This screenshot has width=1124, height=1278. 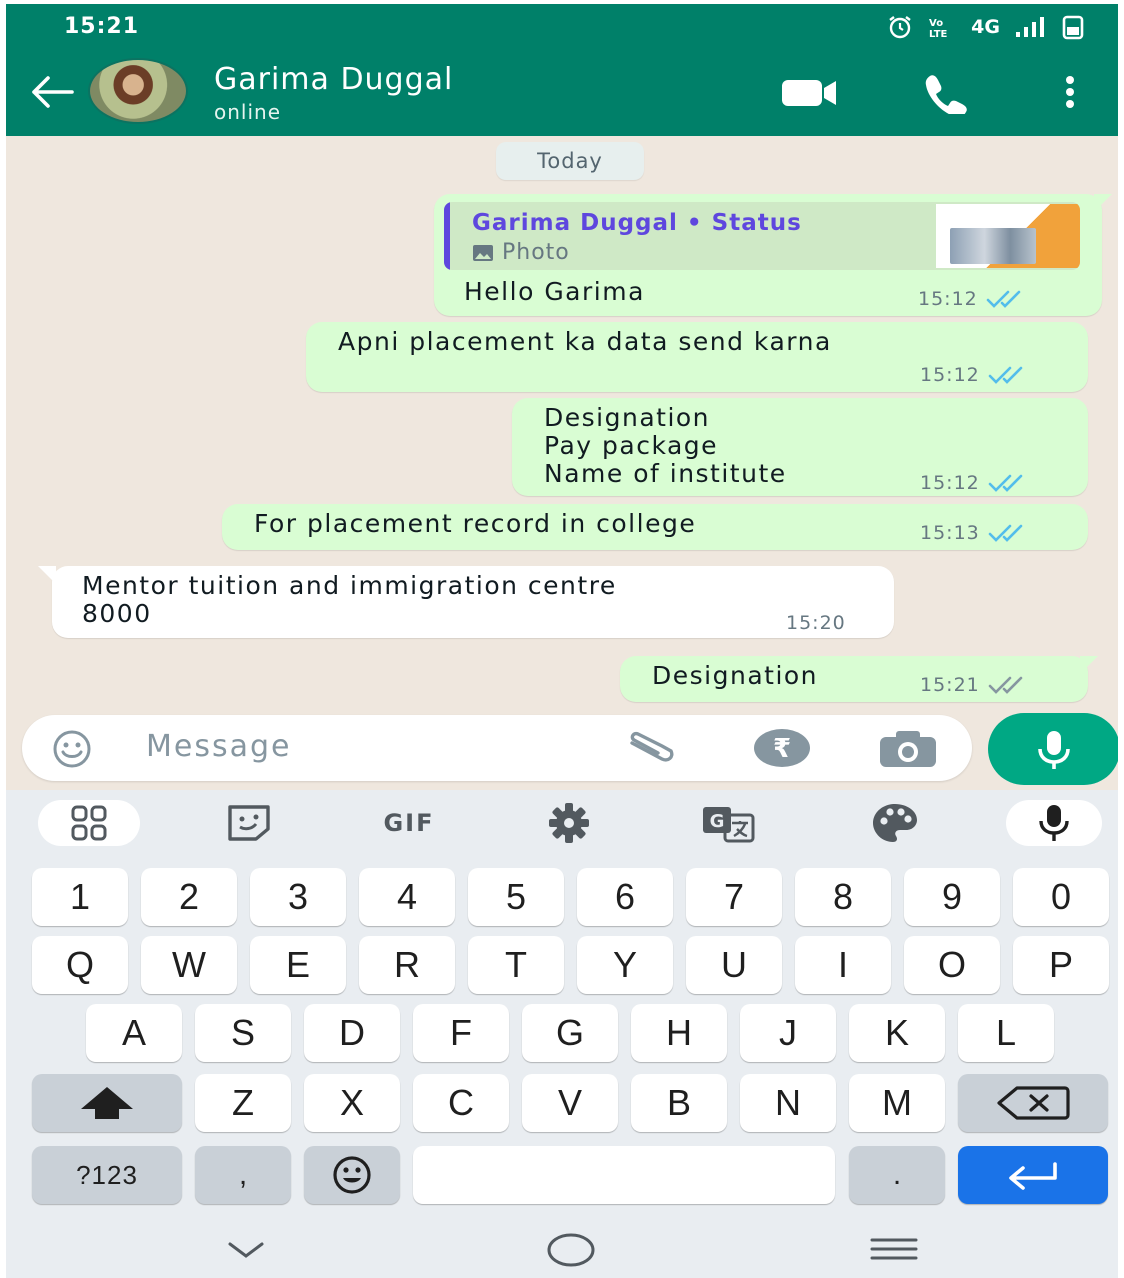 I want to click on more-options-icon, so click(x=1070, y=92).